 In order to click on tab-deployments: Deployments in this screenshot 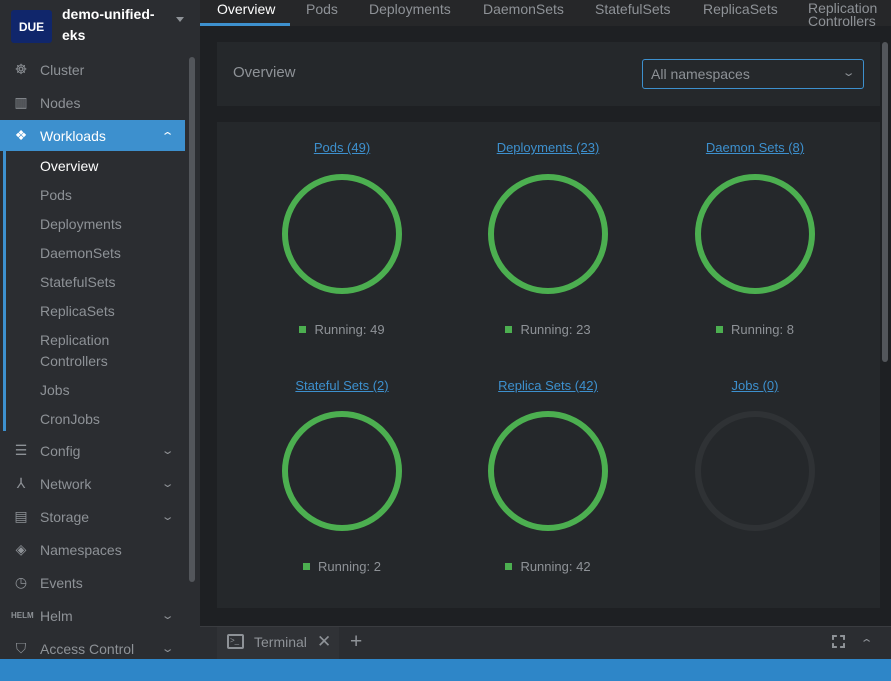, I will do `click(410, 13)`.